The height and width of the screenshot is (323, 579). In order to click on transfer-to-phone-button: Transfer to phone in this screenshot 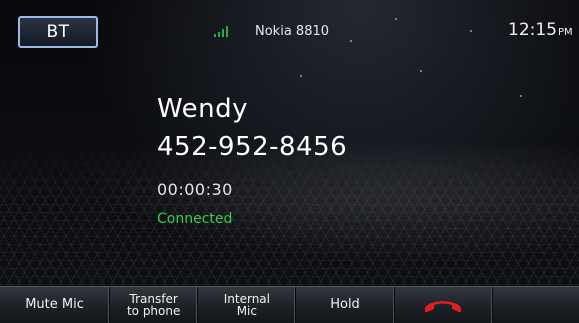, I will do `click(154, 305)`.